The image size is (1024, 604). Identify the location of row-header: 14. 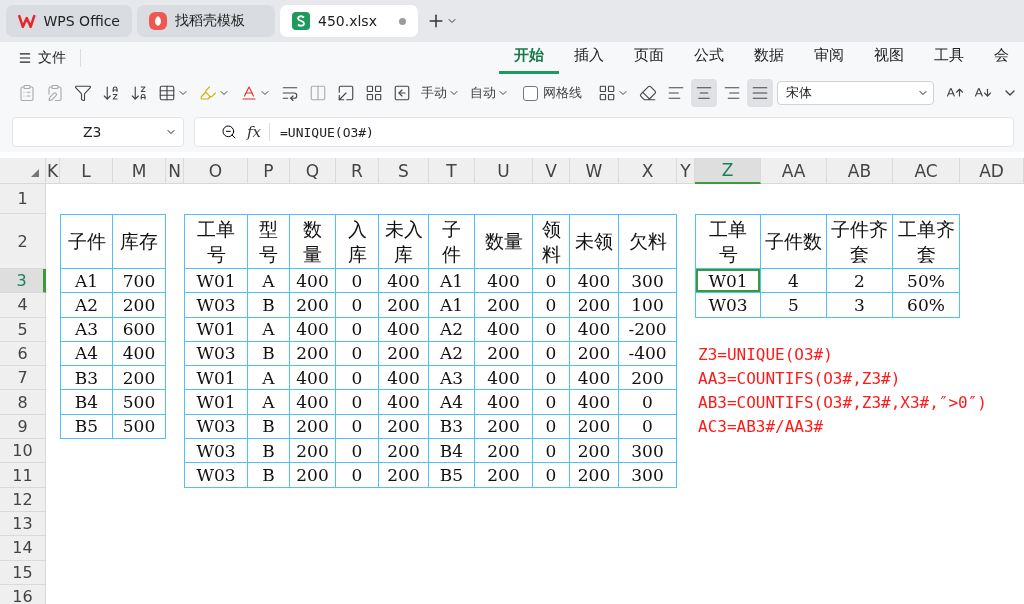
(23, 548).